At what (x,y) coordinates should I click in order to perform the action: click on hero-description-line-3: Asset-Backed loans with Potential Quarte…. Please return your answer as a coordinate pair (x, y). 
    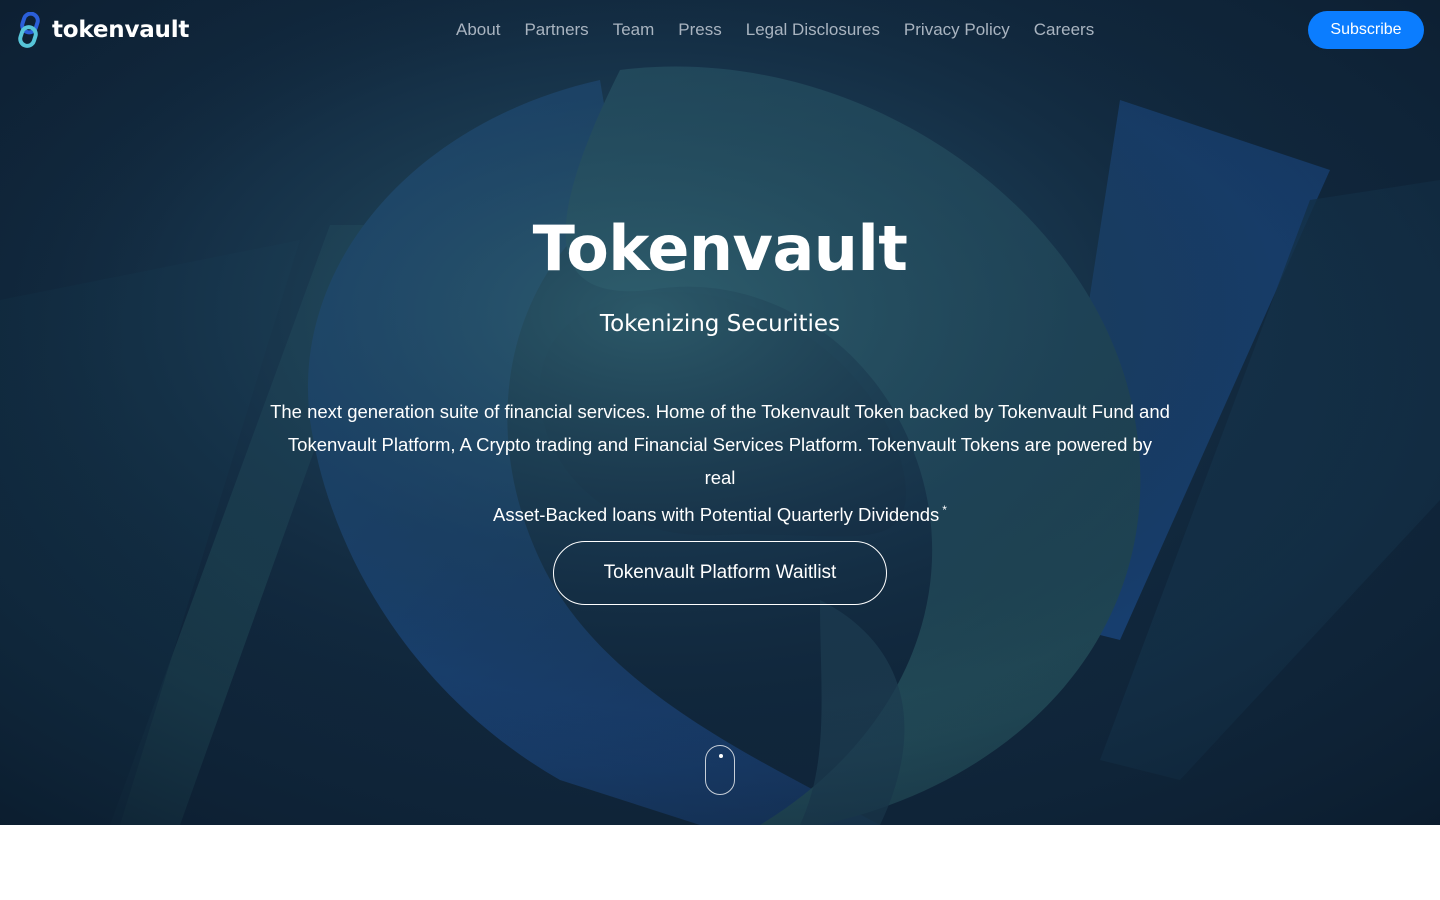
    Looking at the image, I should click on (716, 515).